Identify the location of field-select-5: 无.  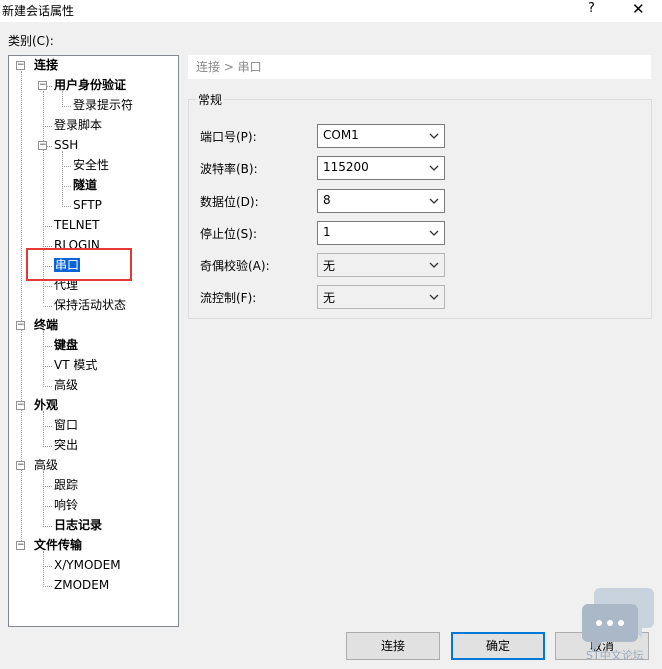
(381, 297).